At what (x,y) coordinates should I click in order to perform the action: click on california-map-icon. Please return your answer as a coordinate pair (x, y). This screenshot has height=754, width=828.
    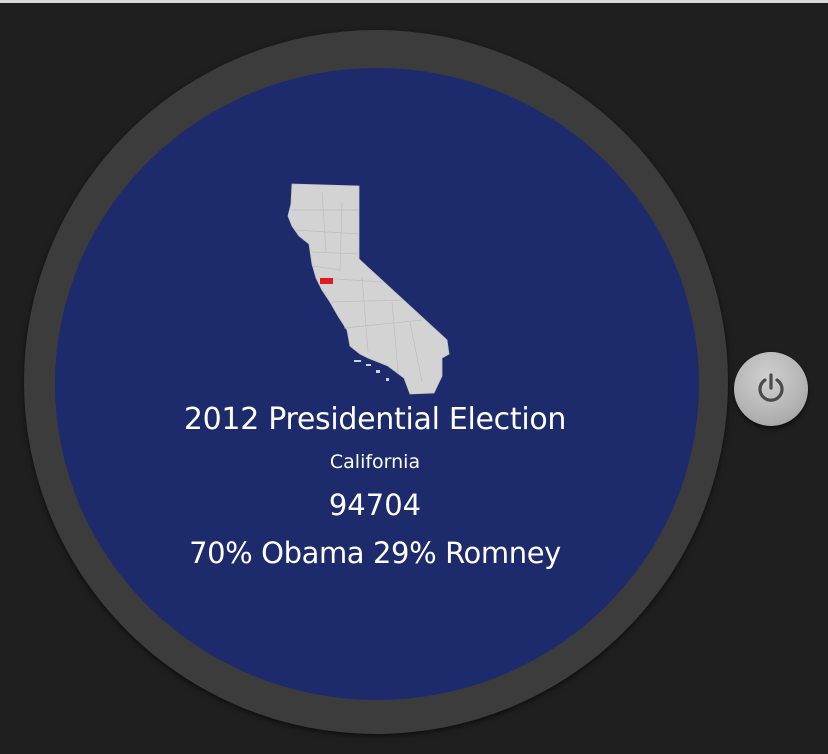
    Looking at the image, I should click on (375, 289).